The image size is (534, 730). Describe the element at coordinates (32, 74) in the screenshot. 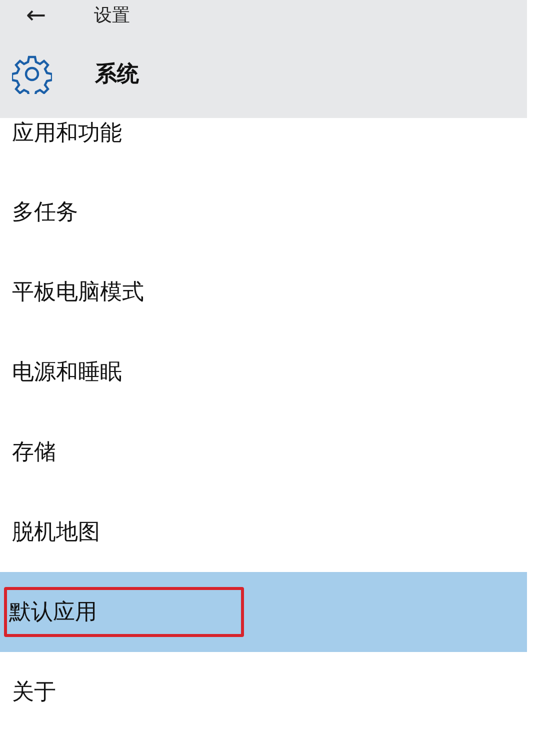

I see `settings-icon` at that location.